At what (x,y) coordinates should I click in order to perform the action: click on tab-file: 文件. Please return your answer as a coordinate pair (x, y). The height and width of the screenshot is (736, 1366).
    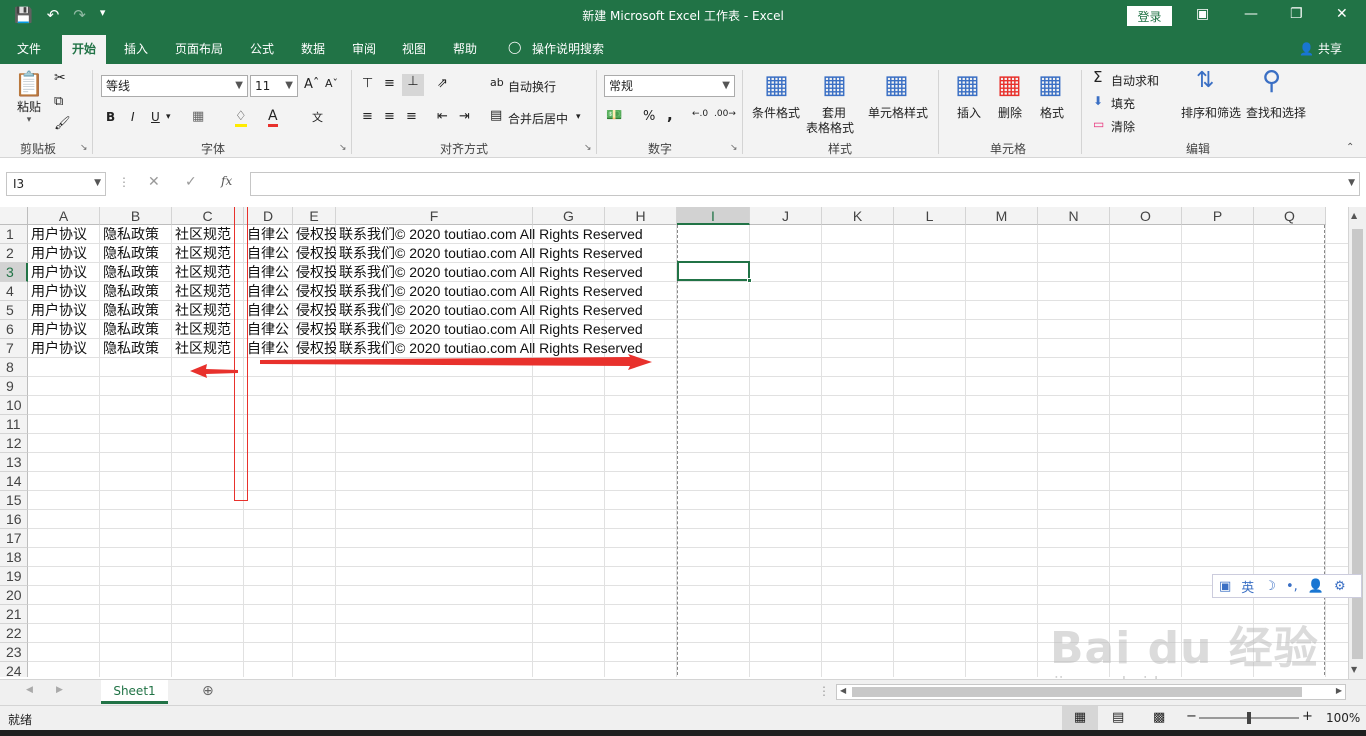
    Looking at the image, I should click on (29, 48).